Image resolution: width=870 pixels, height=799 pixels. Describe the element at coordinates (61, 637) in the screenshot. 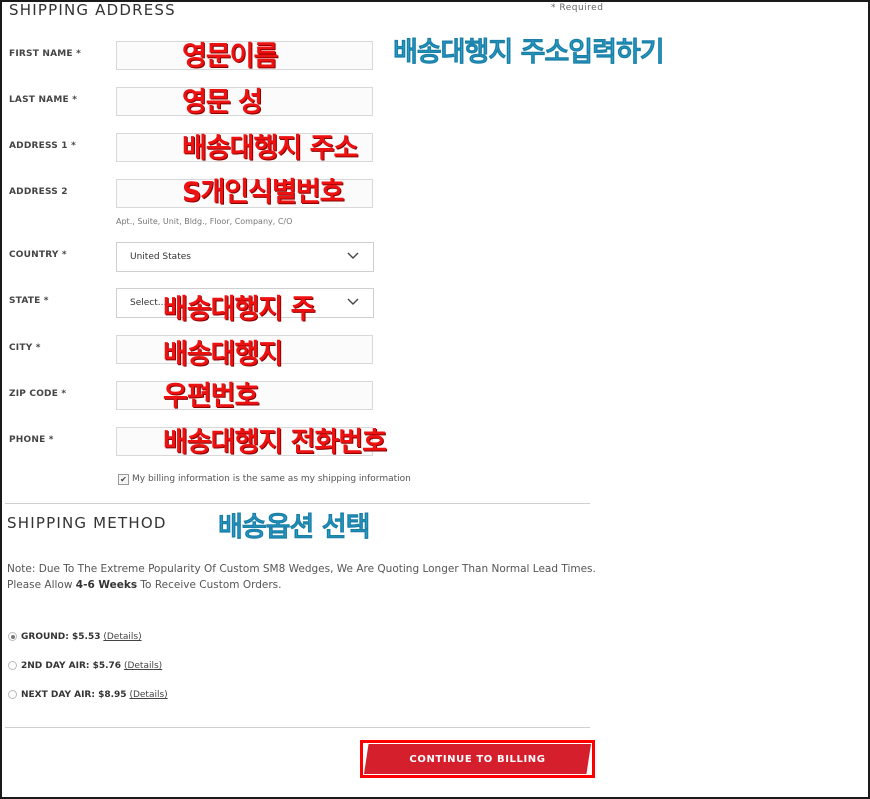

I see `ground-option-label: GROUND: $5.53` at that location.